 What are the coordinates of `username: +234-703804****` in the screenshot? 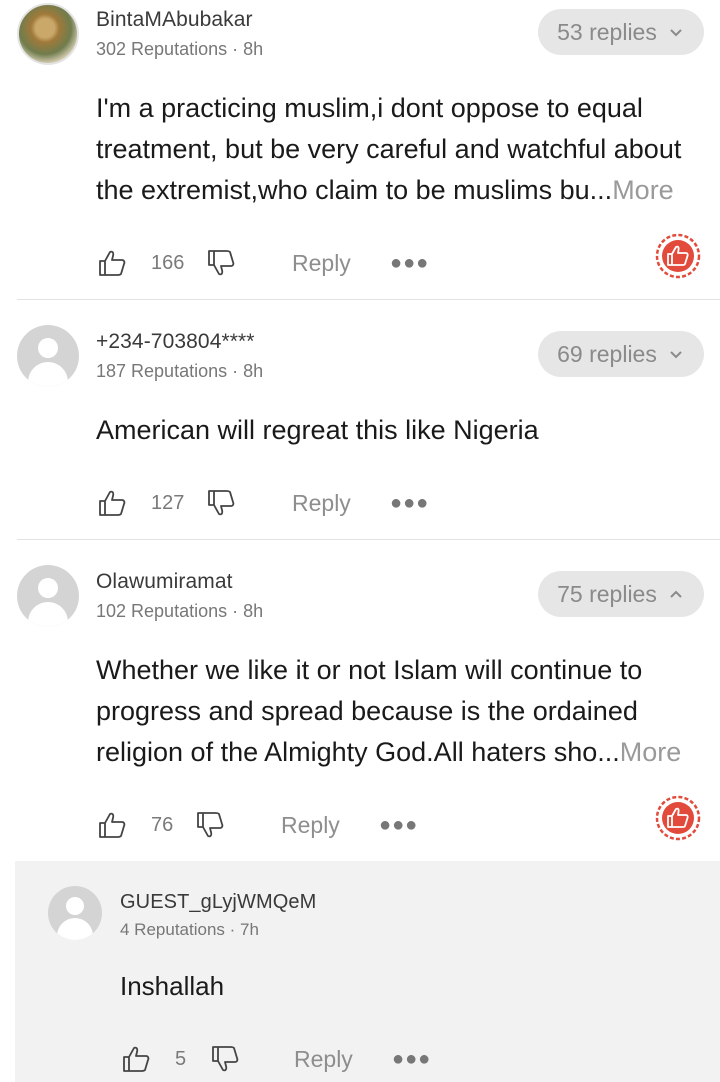 It's located at (175, 342).